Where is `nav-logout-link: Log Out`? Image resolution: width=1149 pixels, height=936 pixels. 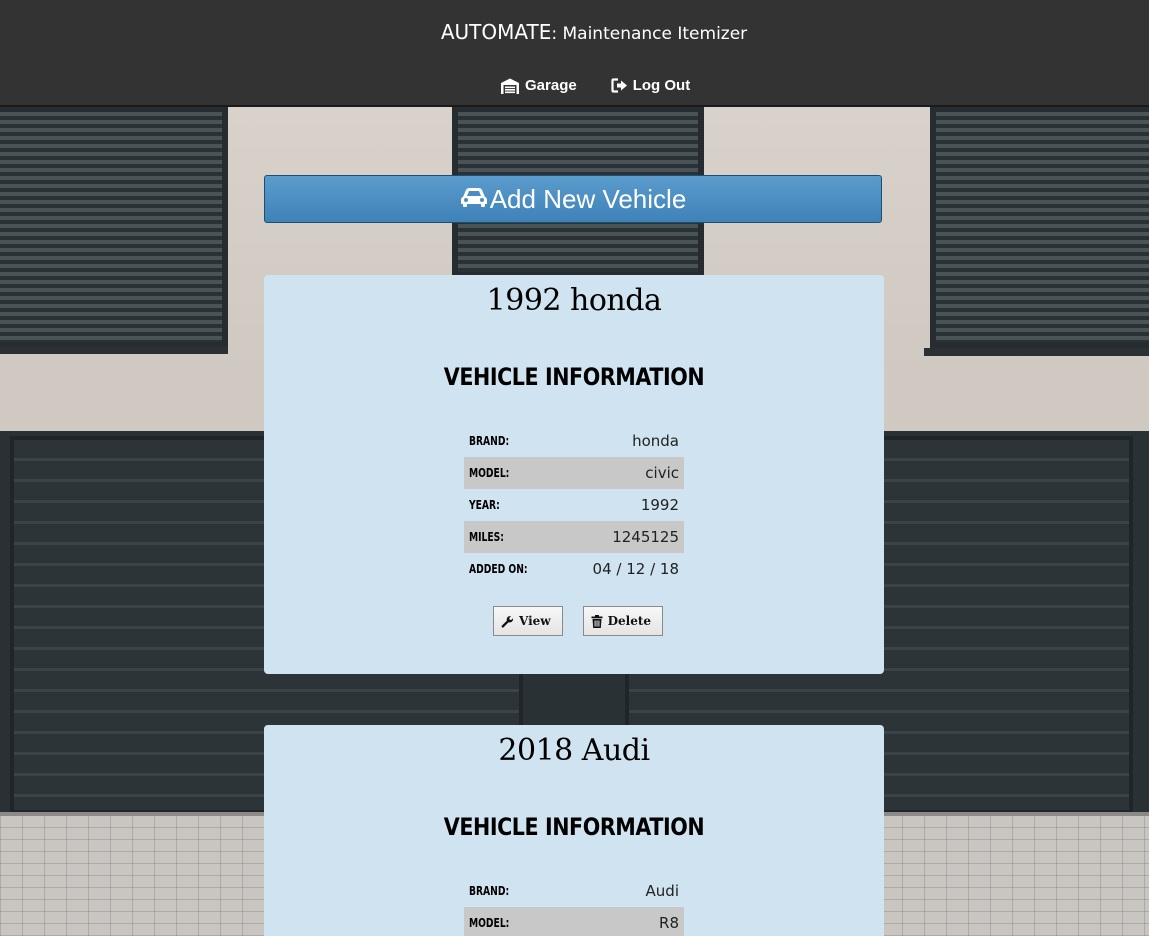
nav-logout-link: Log Out is located at coordinates (650, 85).